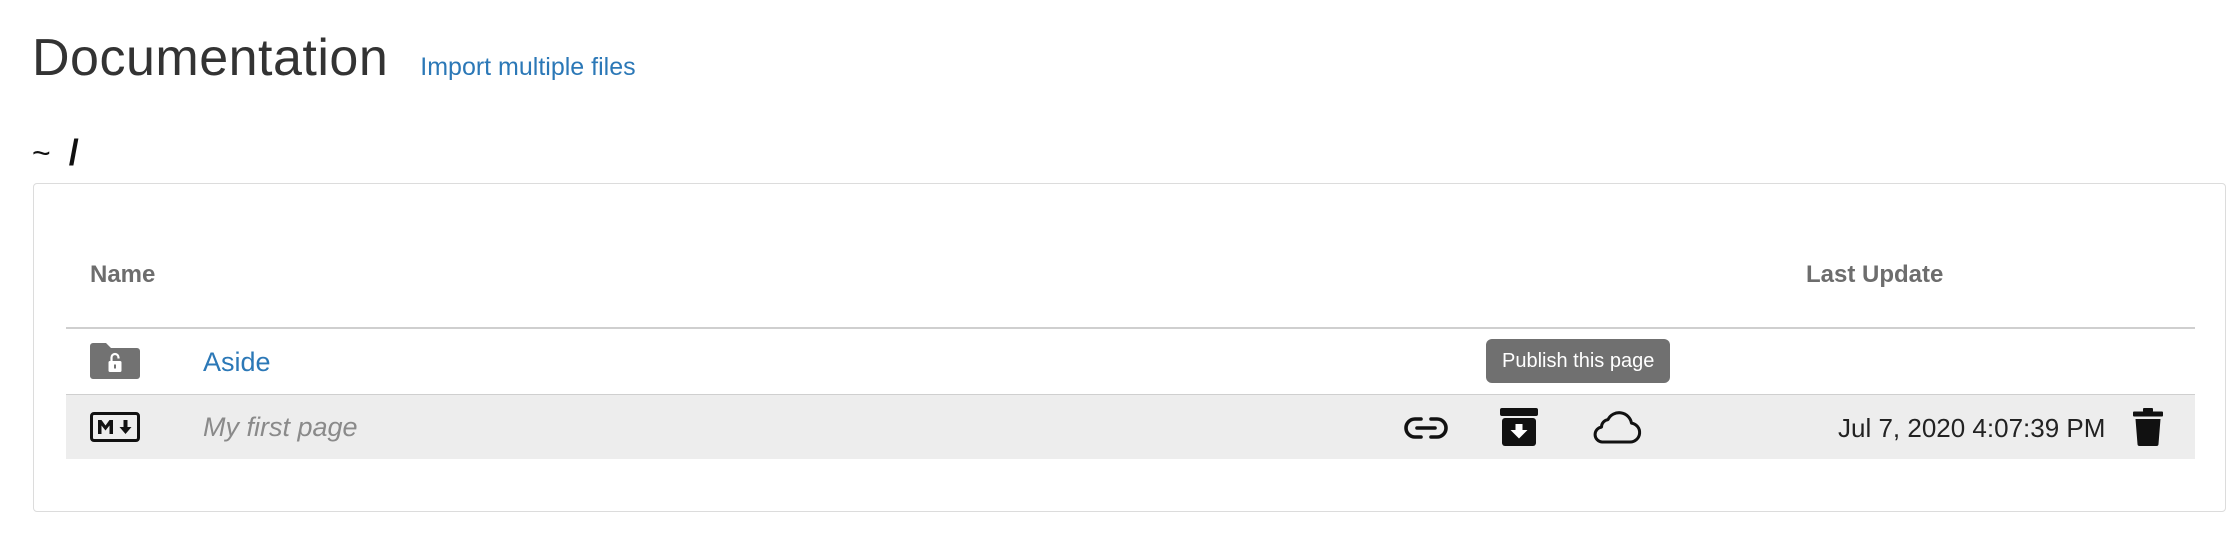 Image resolution: width=2240 pixels, height=546 pixels. What do you see at coordinates (55, 153) in the screenshot?
I see `breadcrumb: ~ /` at bounding box center [55, 153].